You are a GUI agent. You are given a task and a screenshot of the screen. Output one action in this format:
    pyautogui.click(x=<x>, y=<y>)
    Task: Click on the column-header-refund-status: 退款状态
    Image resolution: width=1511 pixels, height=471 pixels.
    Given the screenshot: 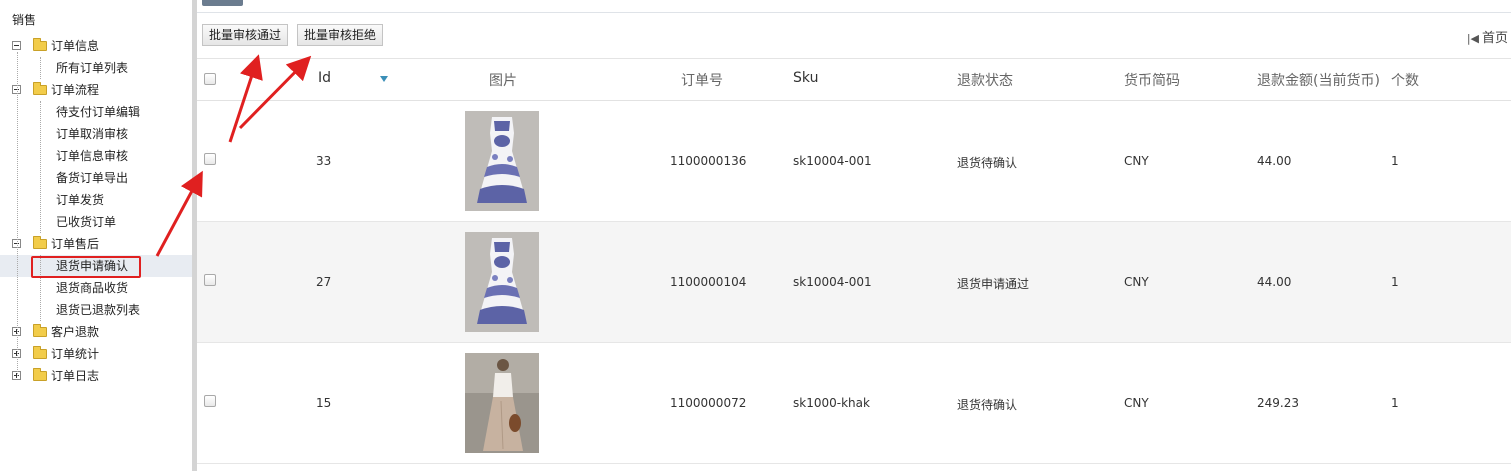 What is the action you would take?
    pyautogui.click(x=985, y=81)
    